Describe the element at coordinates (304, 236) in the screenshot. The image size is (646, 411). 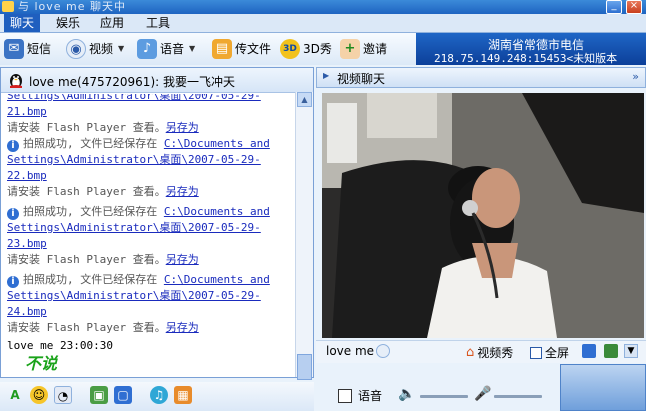
I see `chat-scrollbar: ▲` at that location.